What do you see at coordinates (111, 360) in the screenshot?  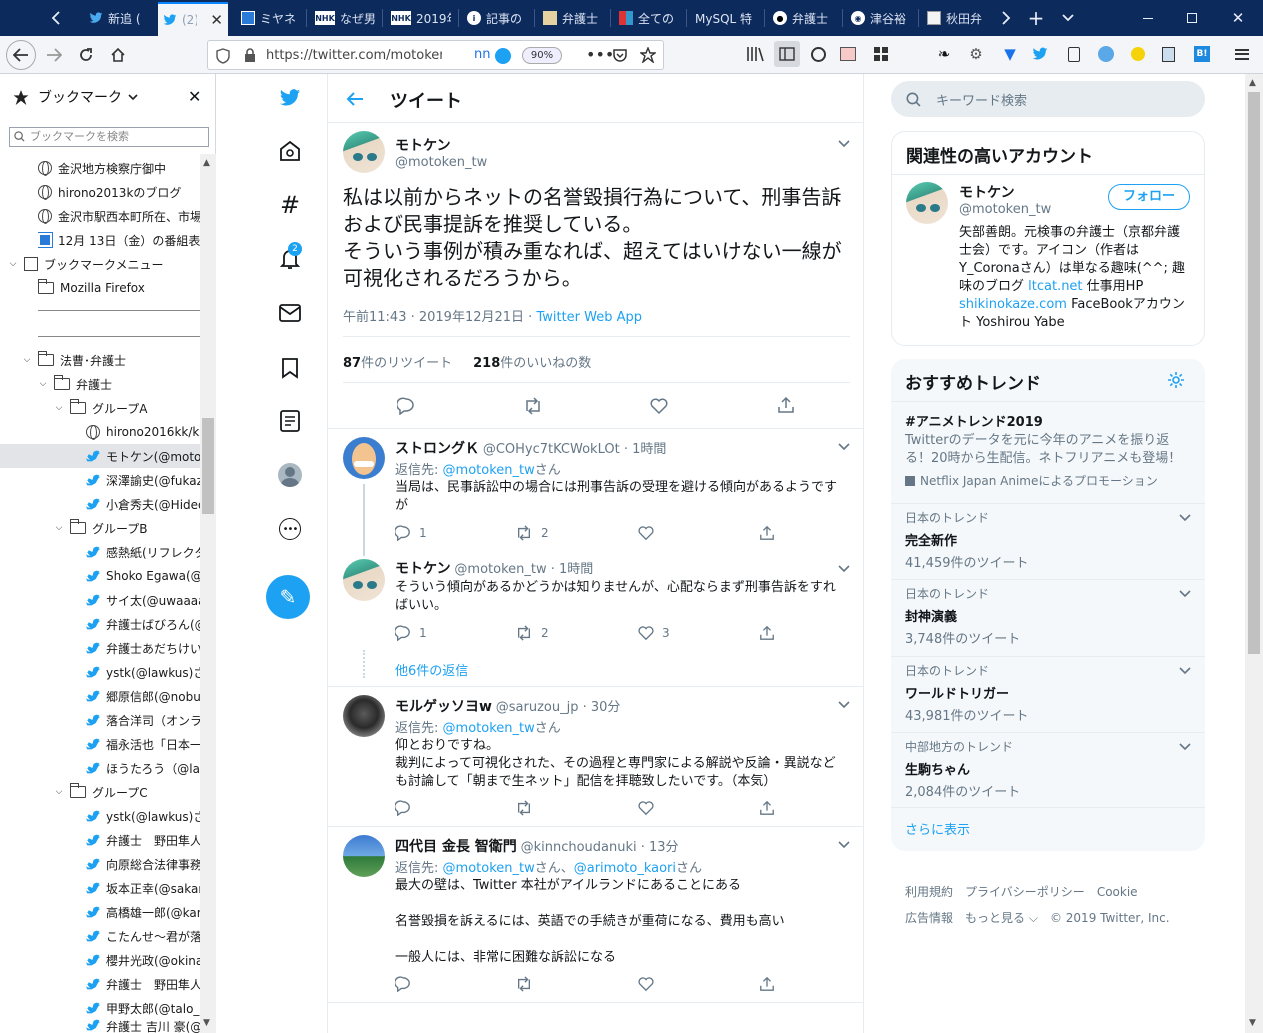 I see `bookmark-folder: ⌵ 法曹･弁護士` at bounding box center [111, 360].